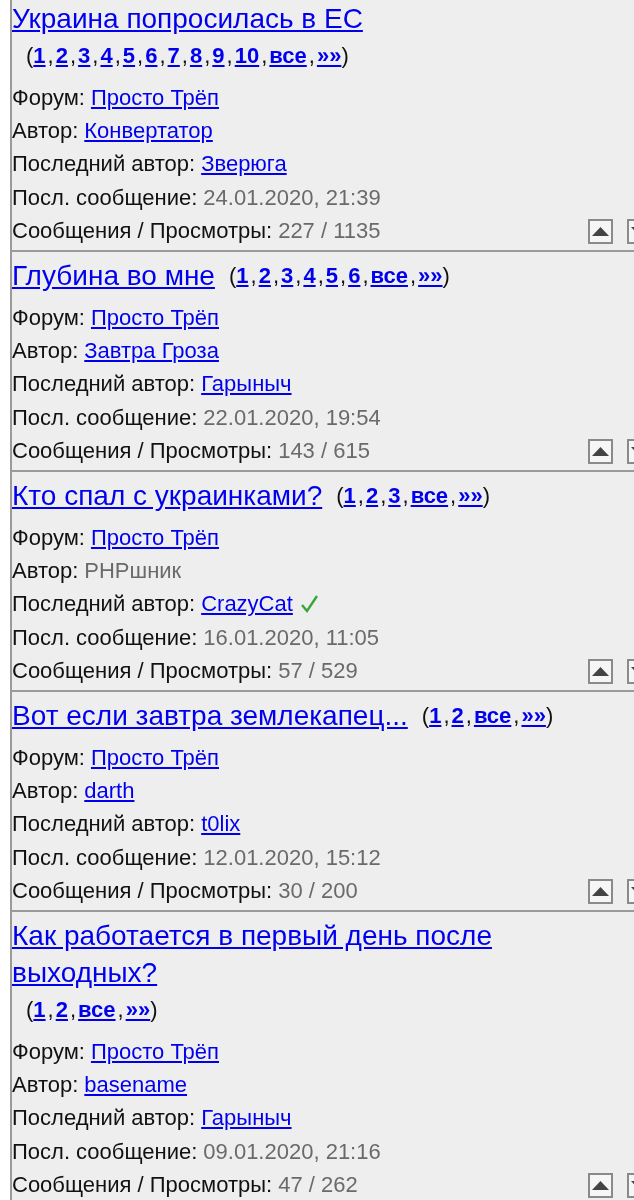 This screenshot has height=1200, width=634. I want to click on user-link: Конвертатор, so click(148, 131).